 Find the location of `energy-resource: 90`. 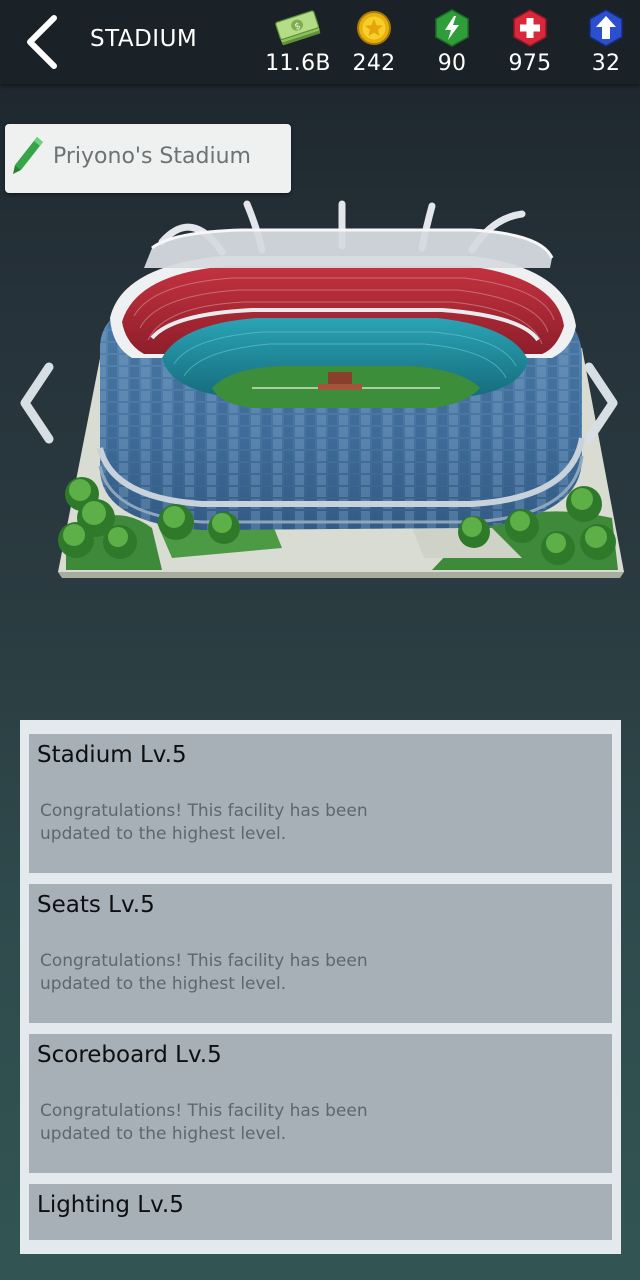

energy-resource: 90 is located at coordinates (452, 42).